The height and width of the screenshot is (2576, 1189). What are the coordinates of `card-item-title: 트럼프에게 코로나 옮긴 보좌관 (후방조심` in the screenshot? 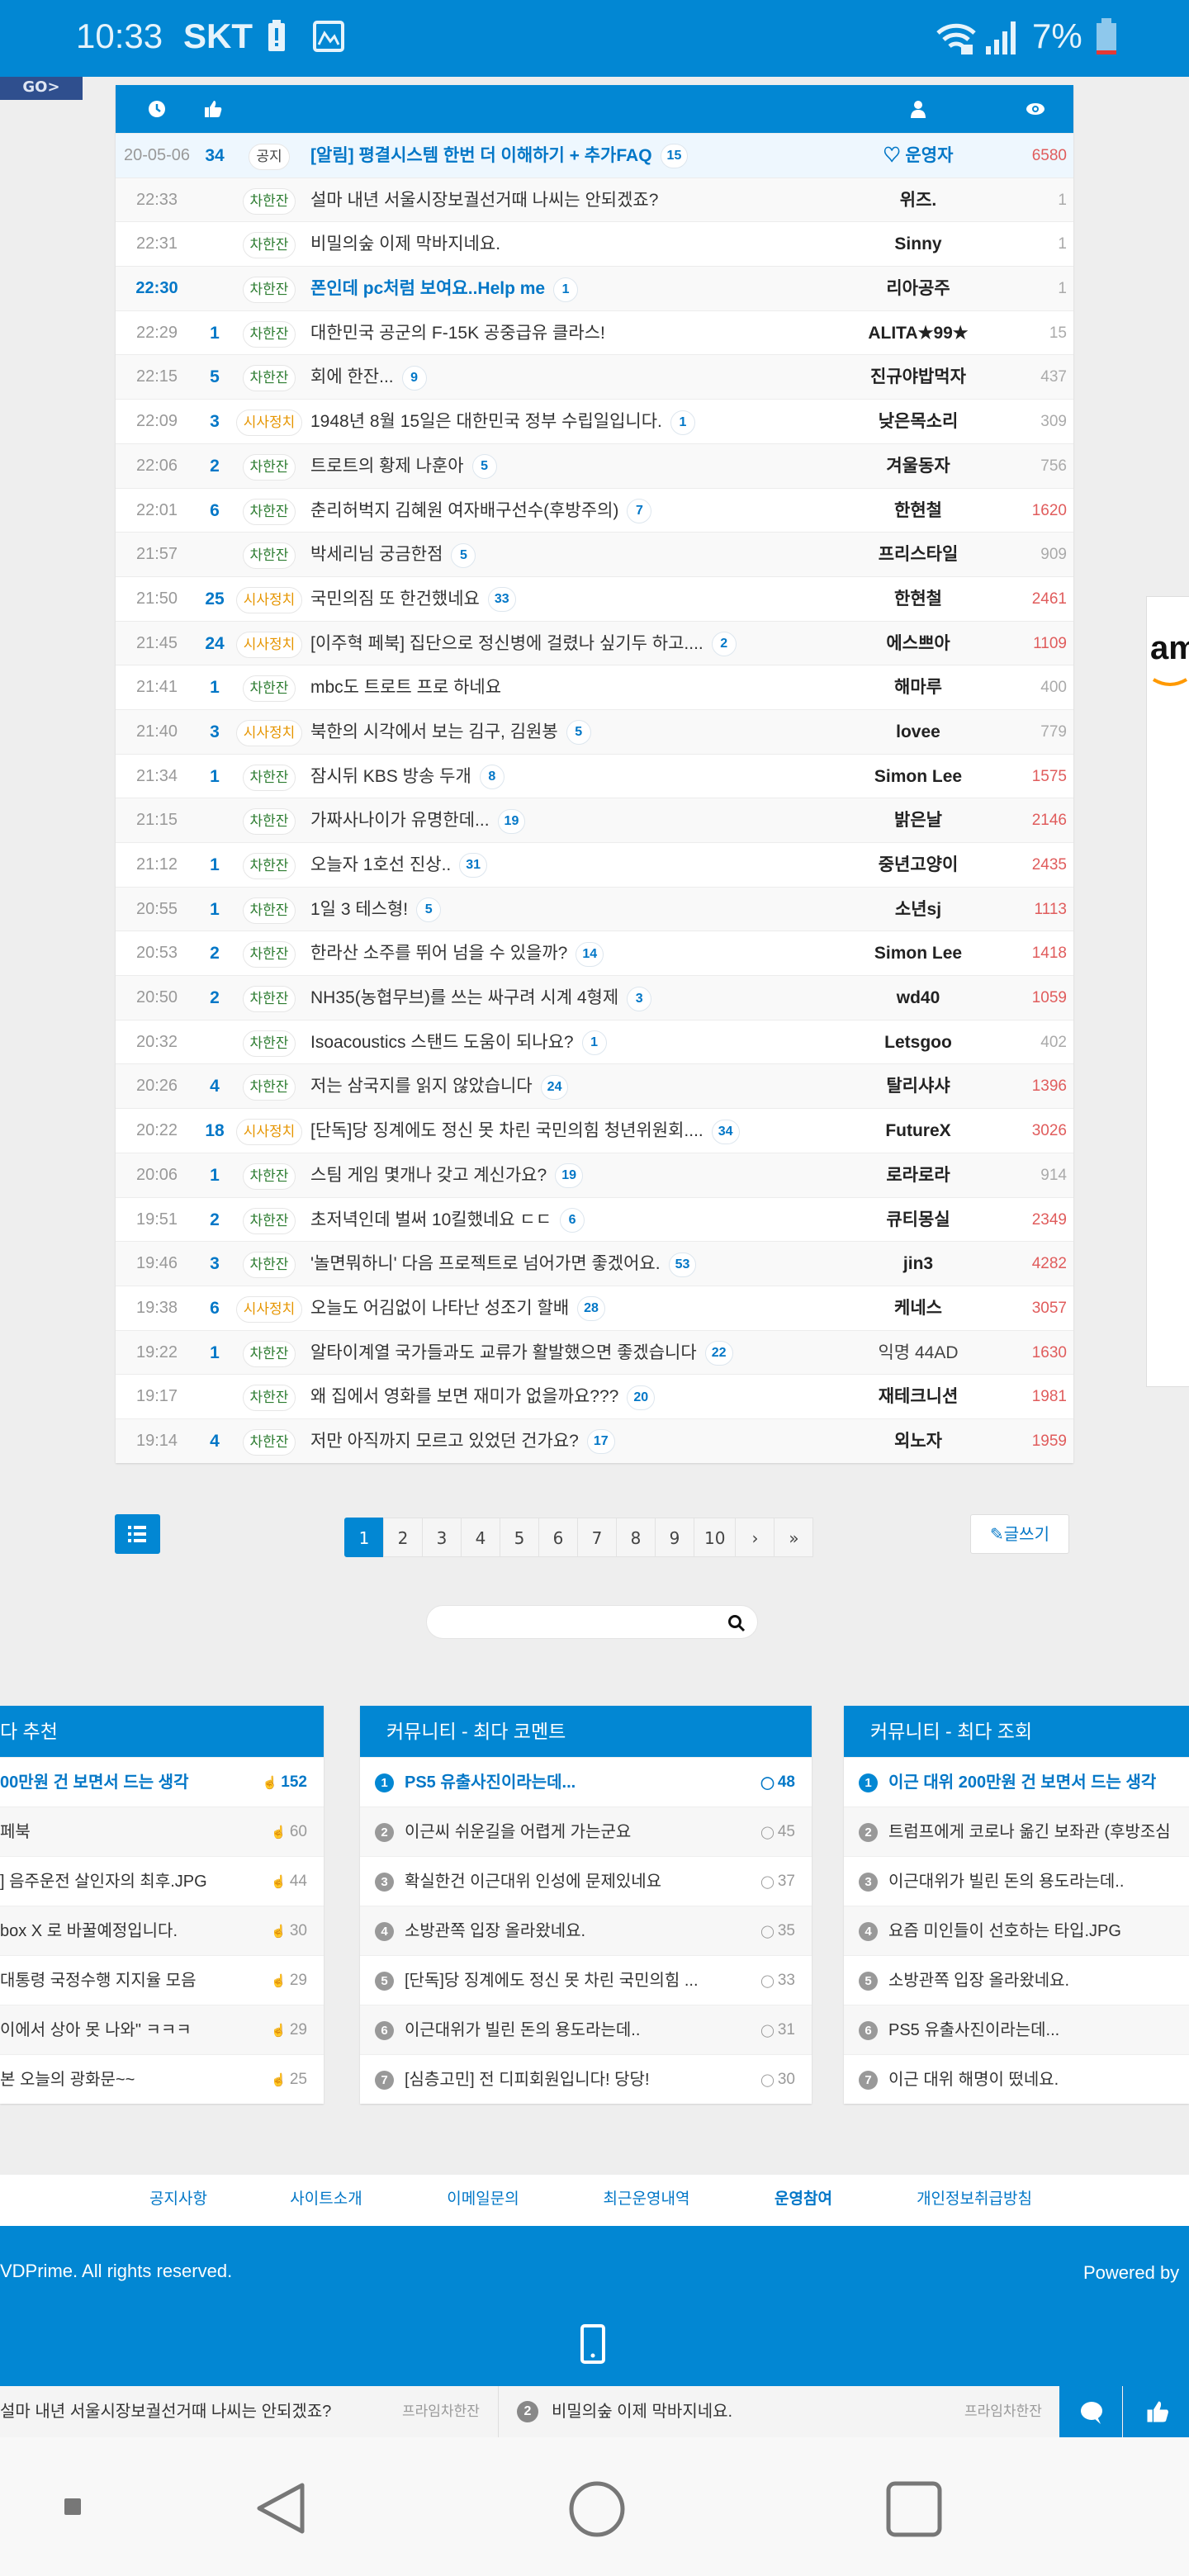 It's located at (1038, 1832).